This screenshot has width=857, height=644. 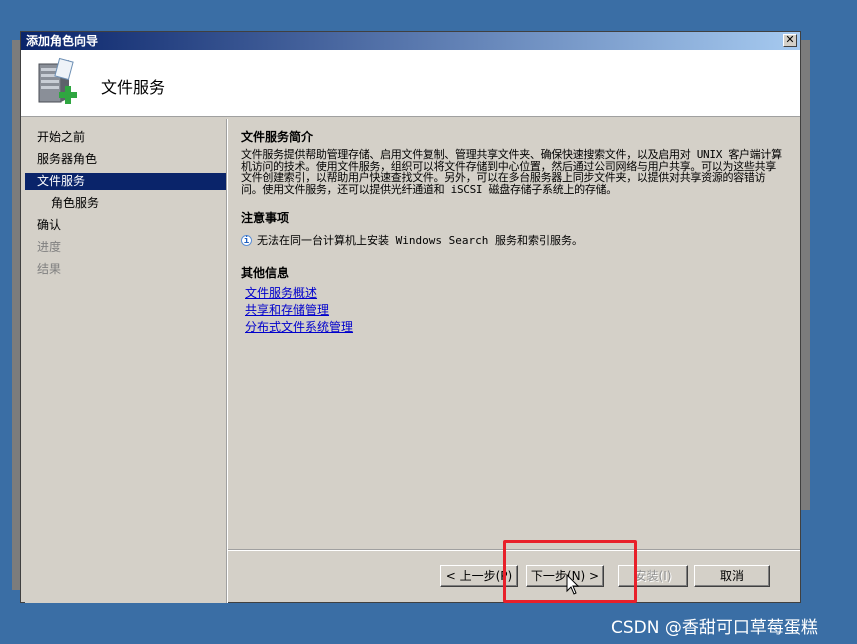 What do you see at coordinates (49, 269) in the screenshot?
I see `nav-item-results: 结果` at bounding box center [49, 269].